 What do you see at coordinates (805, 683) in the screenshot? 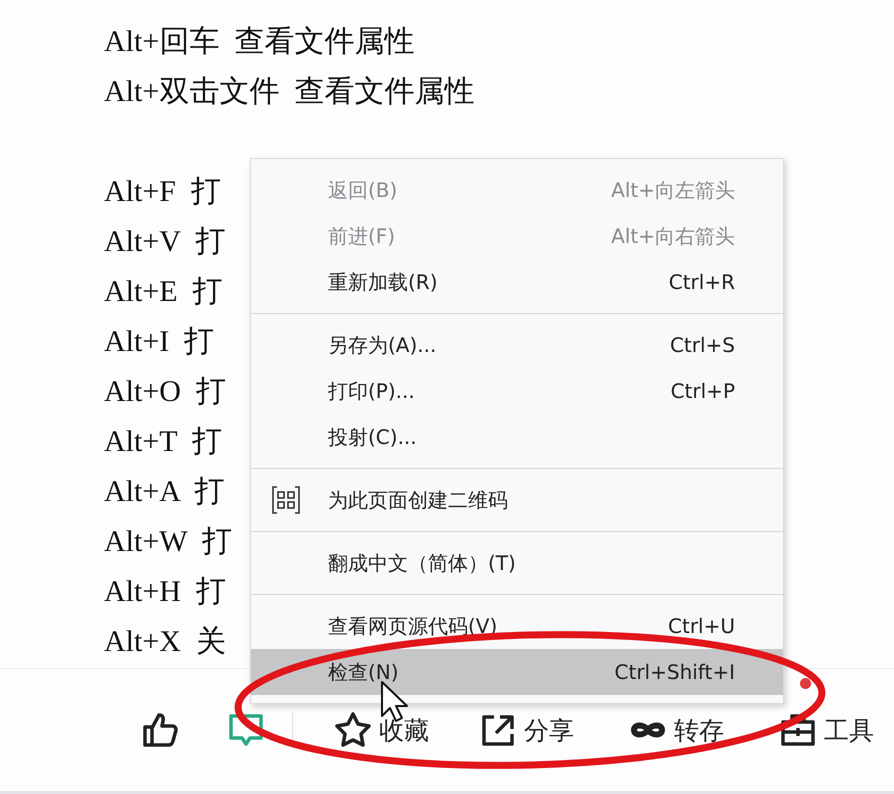
I see `notification-dot` at bounding box center [805, 683].